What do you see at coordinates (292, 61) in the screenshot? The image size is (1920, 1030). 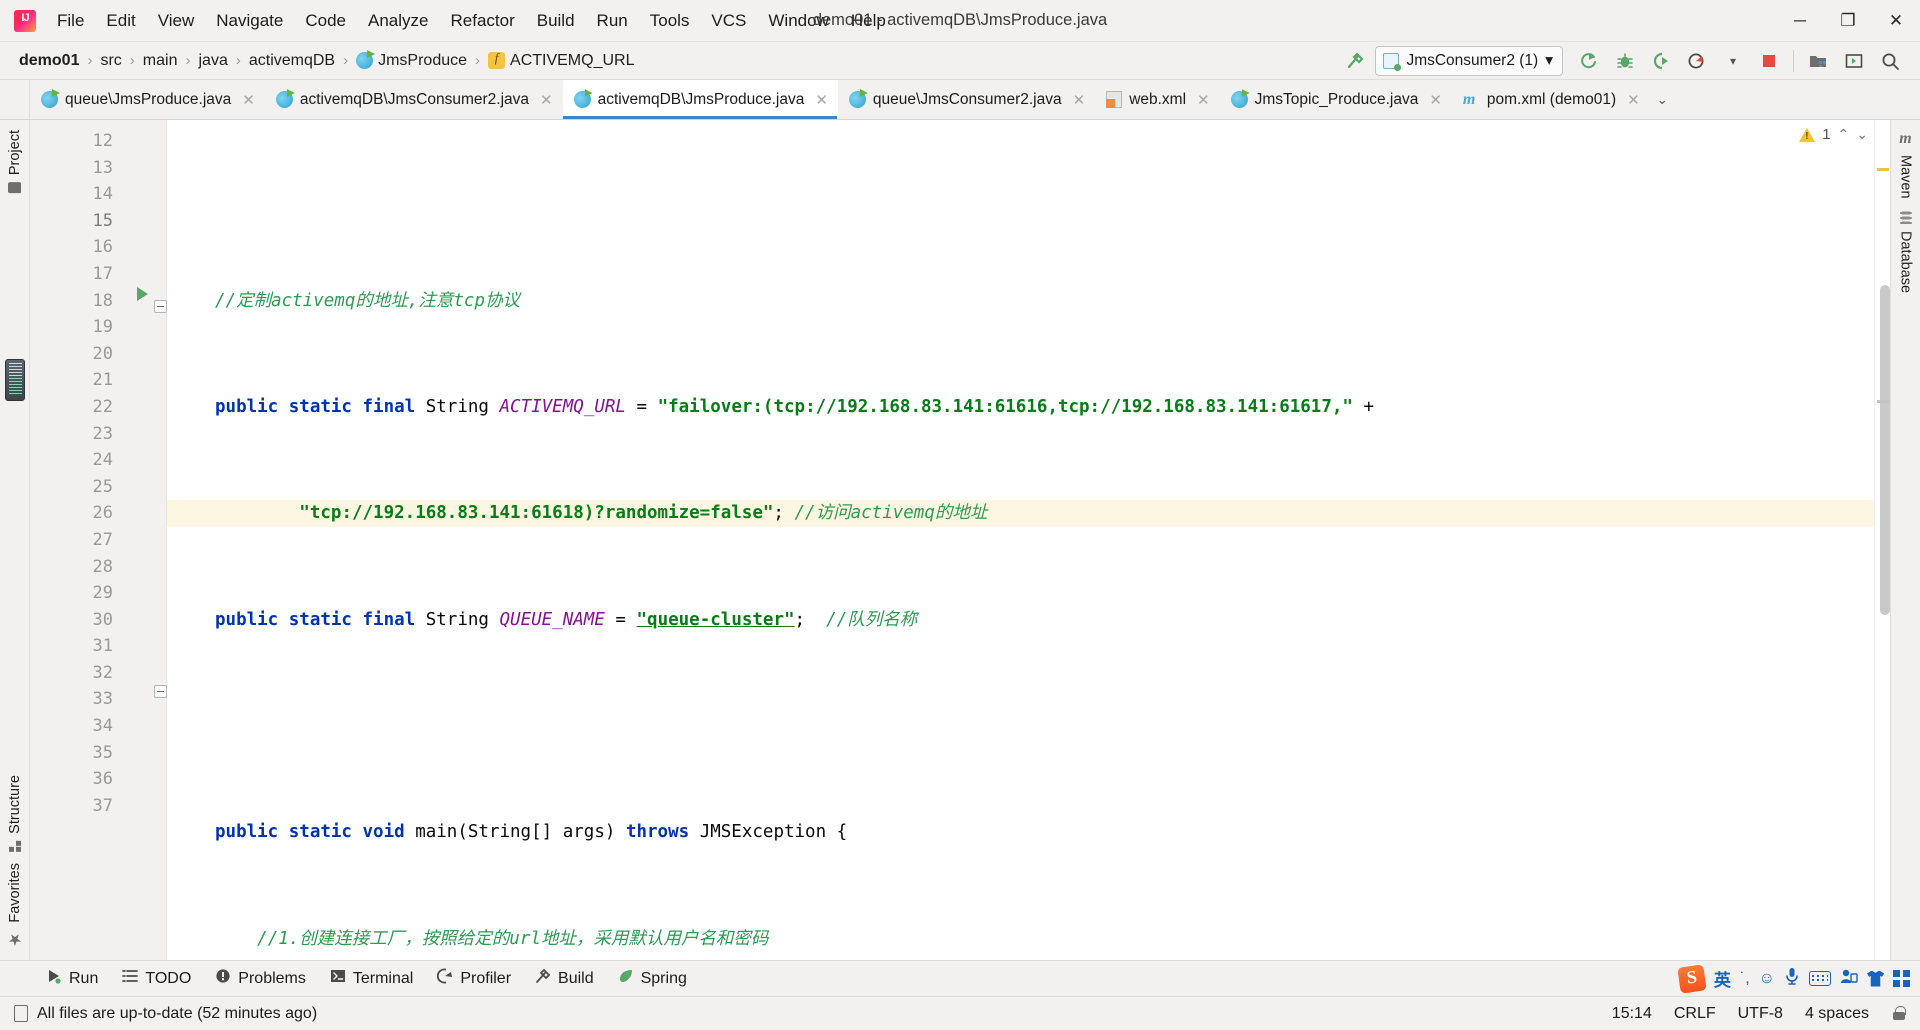 I see `breadcrumb-item-activemqdb: activemqDB` at bounding box center [292, 61].